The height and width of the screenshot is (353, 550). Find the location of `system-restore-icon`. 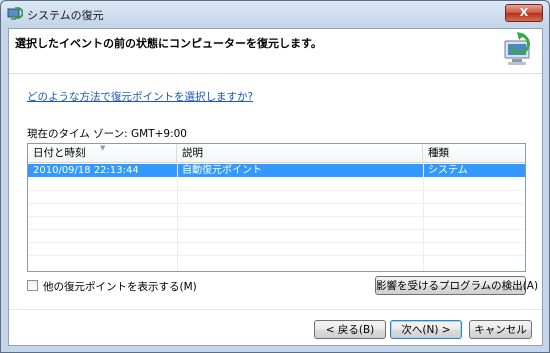

system-restore-icon is located at coordinates (15, 14).